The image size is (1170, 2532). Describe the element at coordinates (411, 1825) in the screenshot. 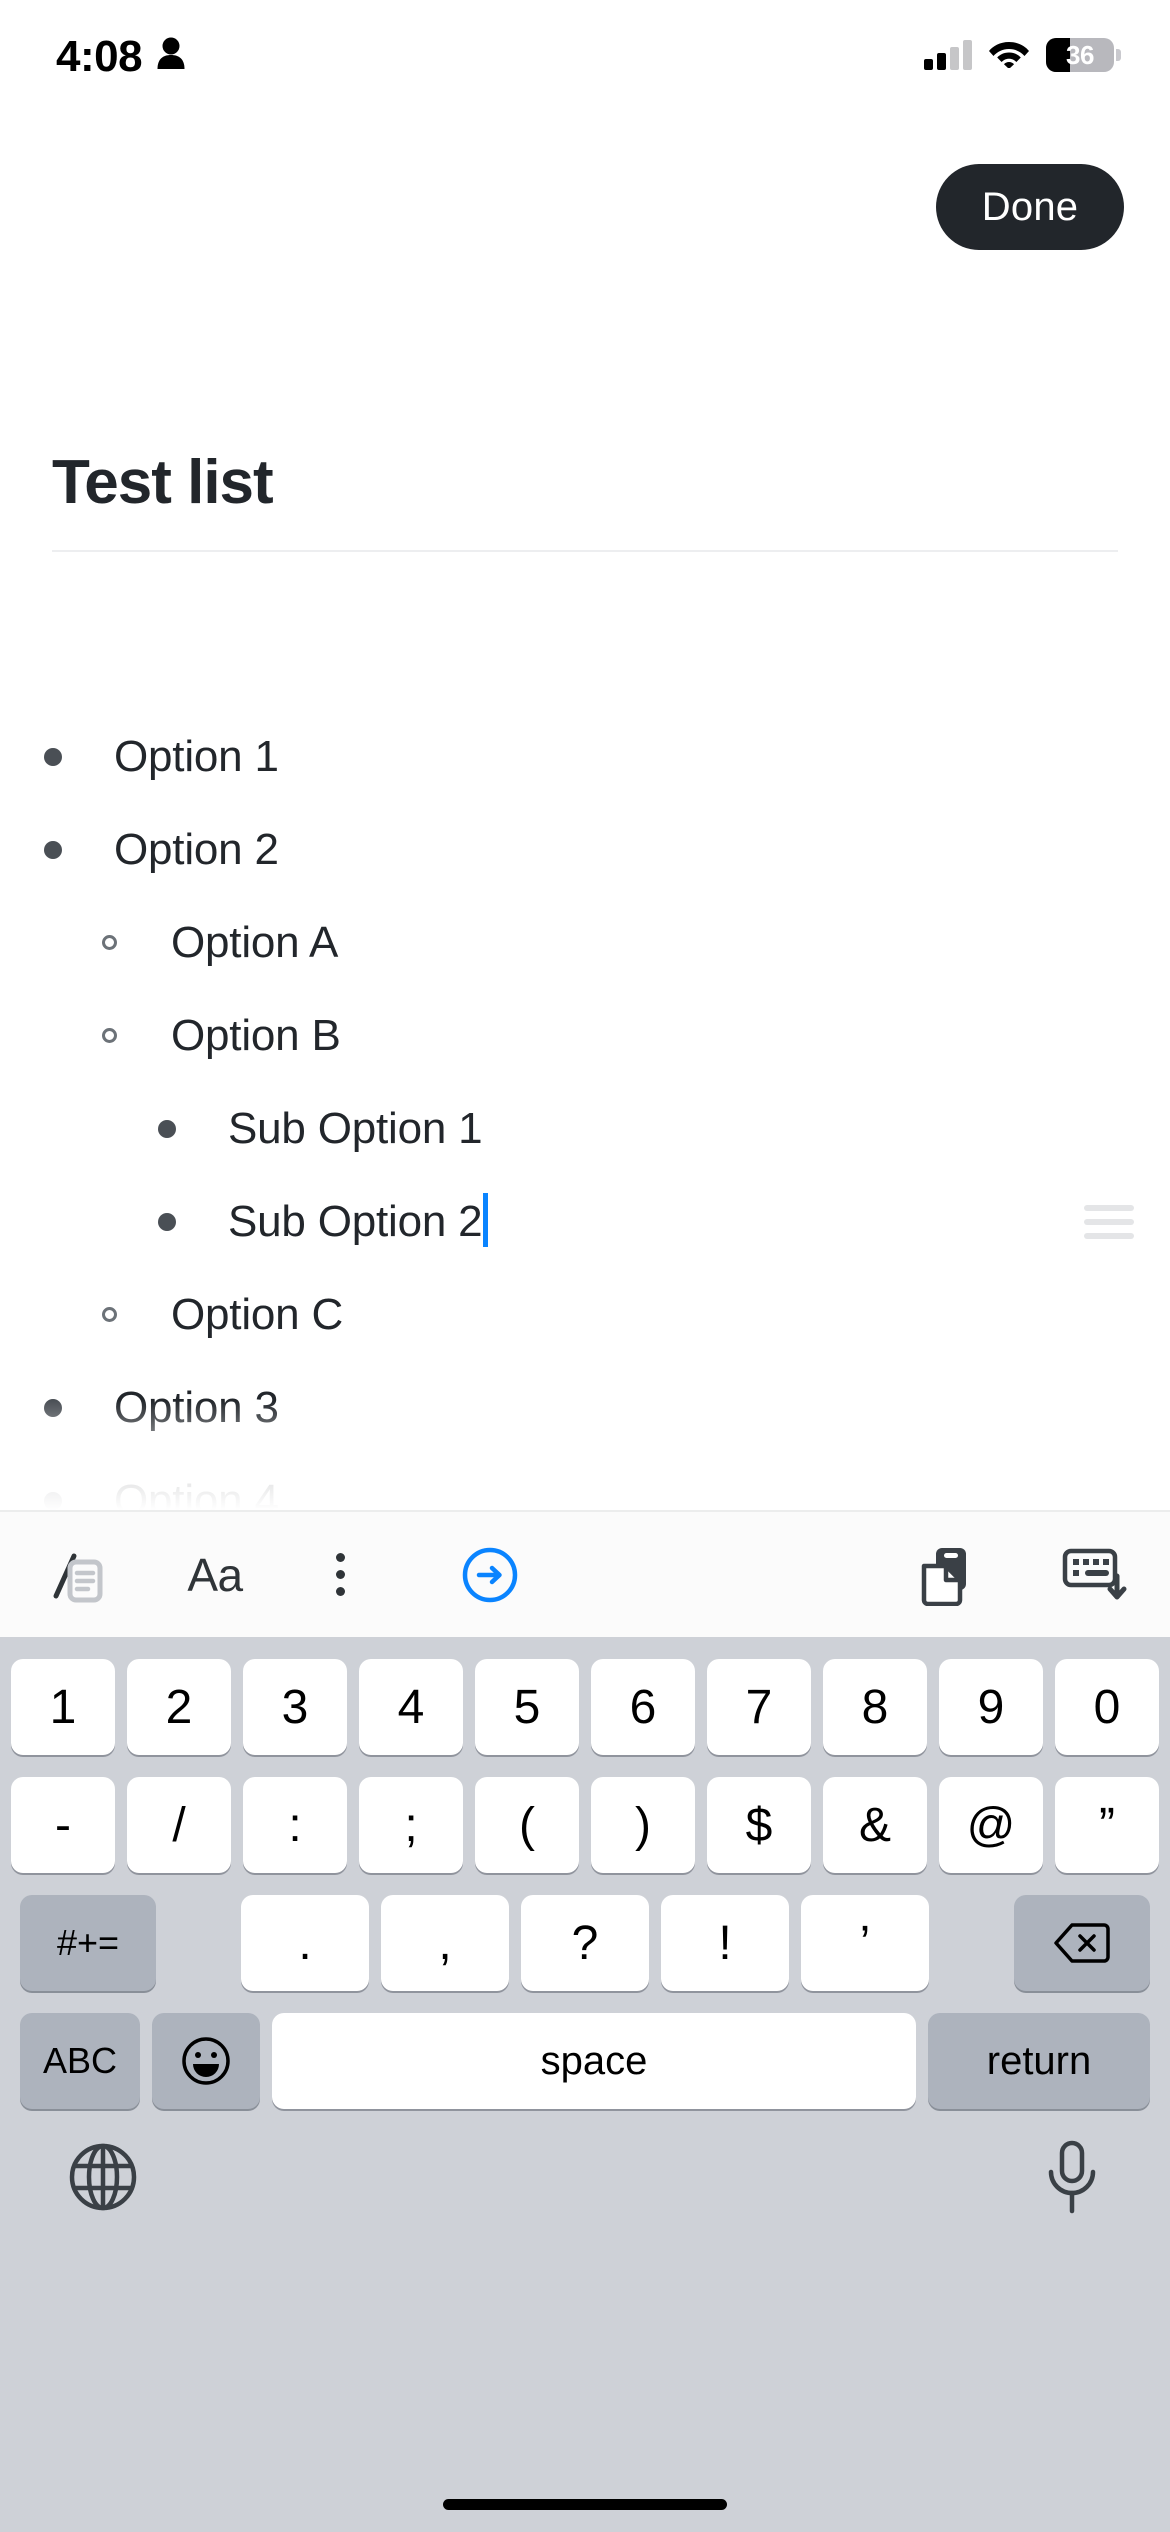

I see `key-symbol-3: ;` at that location.